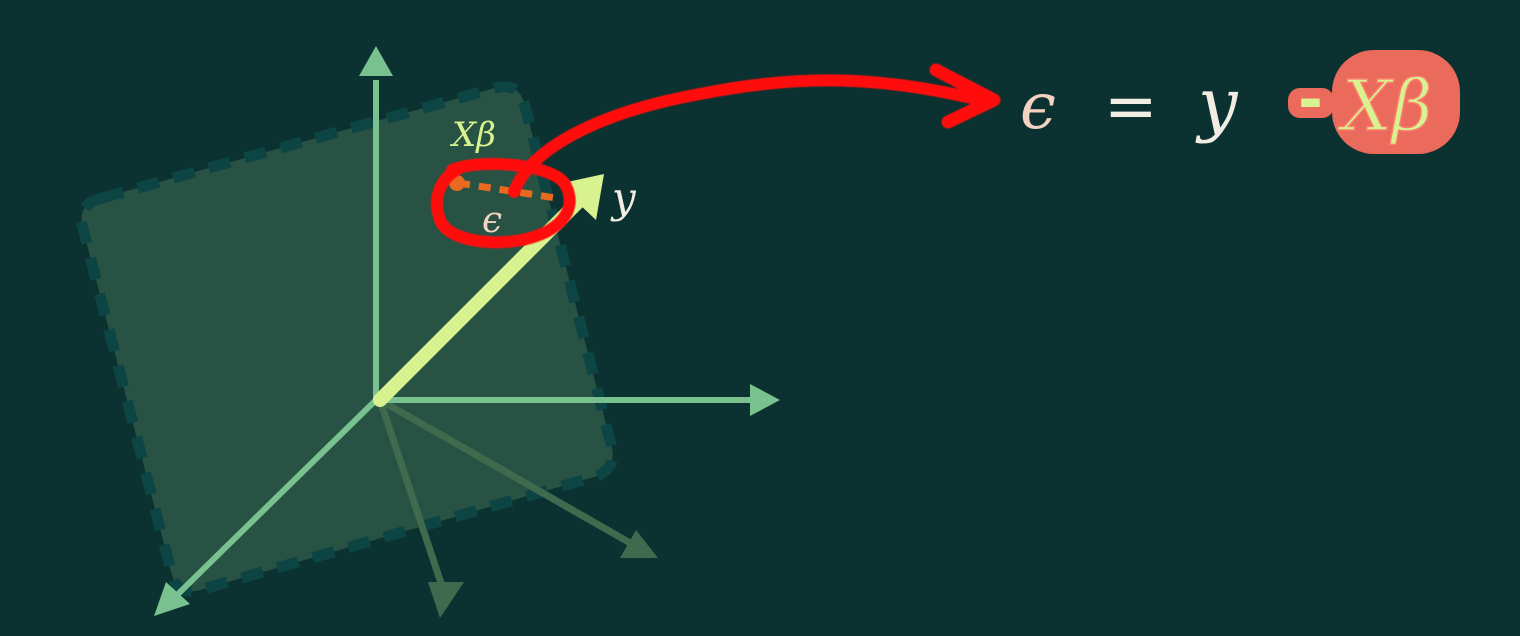  What do you see at coordinates (492, 220) in the screenshot?
I see `epsilon-label: ϵ` at bounding box center [492, 220].